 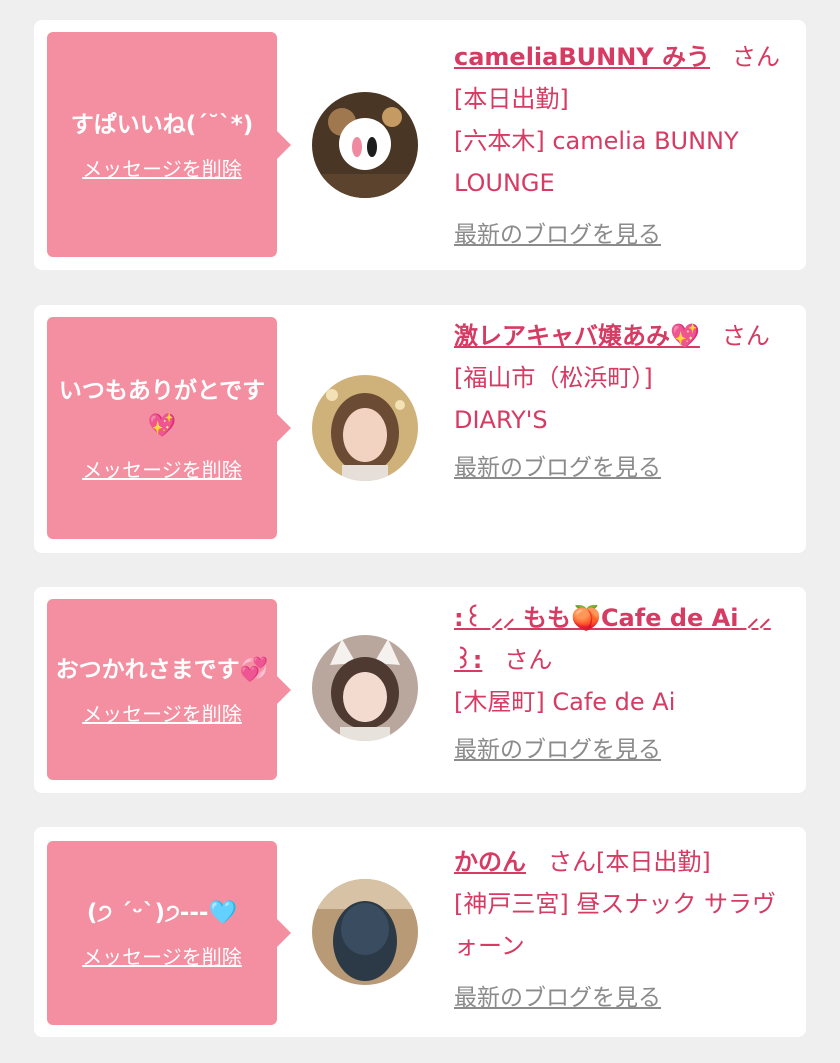 What do you see at coordinates (553, 399) in the screenshot?
I see `shop-location: [福山市（松浜町）] DIARY'S` at bounding box center [553, 399].